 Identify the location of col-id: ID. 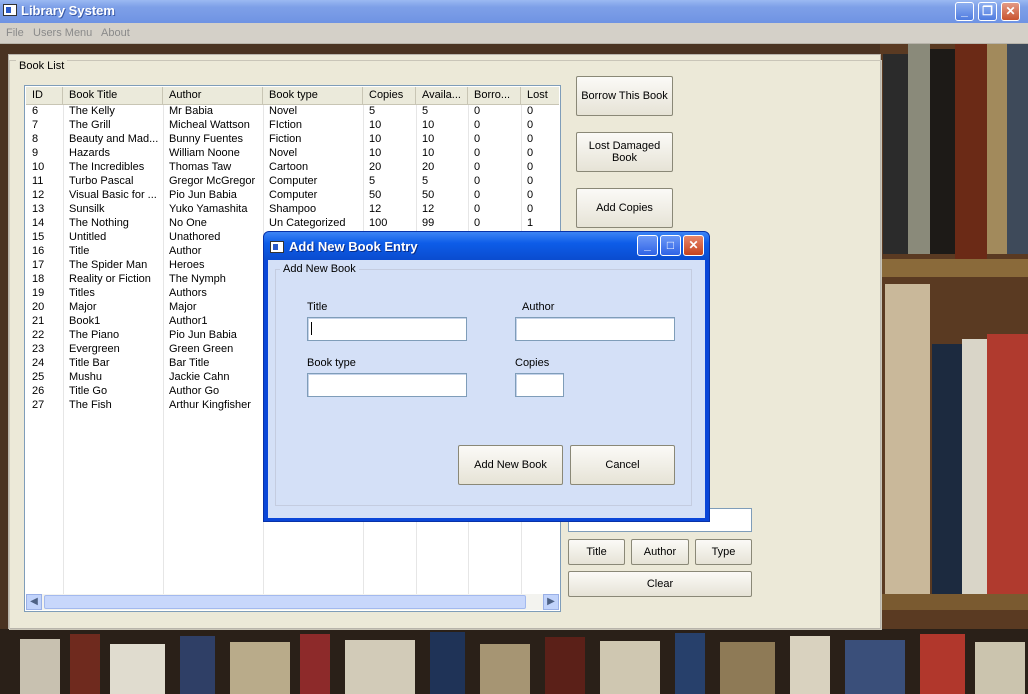
(44, 96).